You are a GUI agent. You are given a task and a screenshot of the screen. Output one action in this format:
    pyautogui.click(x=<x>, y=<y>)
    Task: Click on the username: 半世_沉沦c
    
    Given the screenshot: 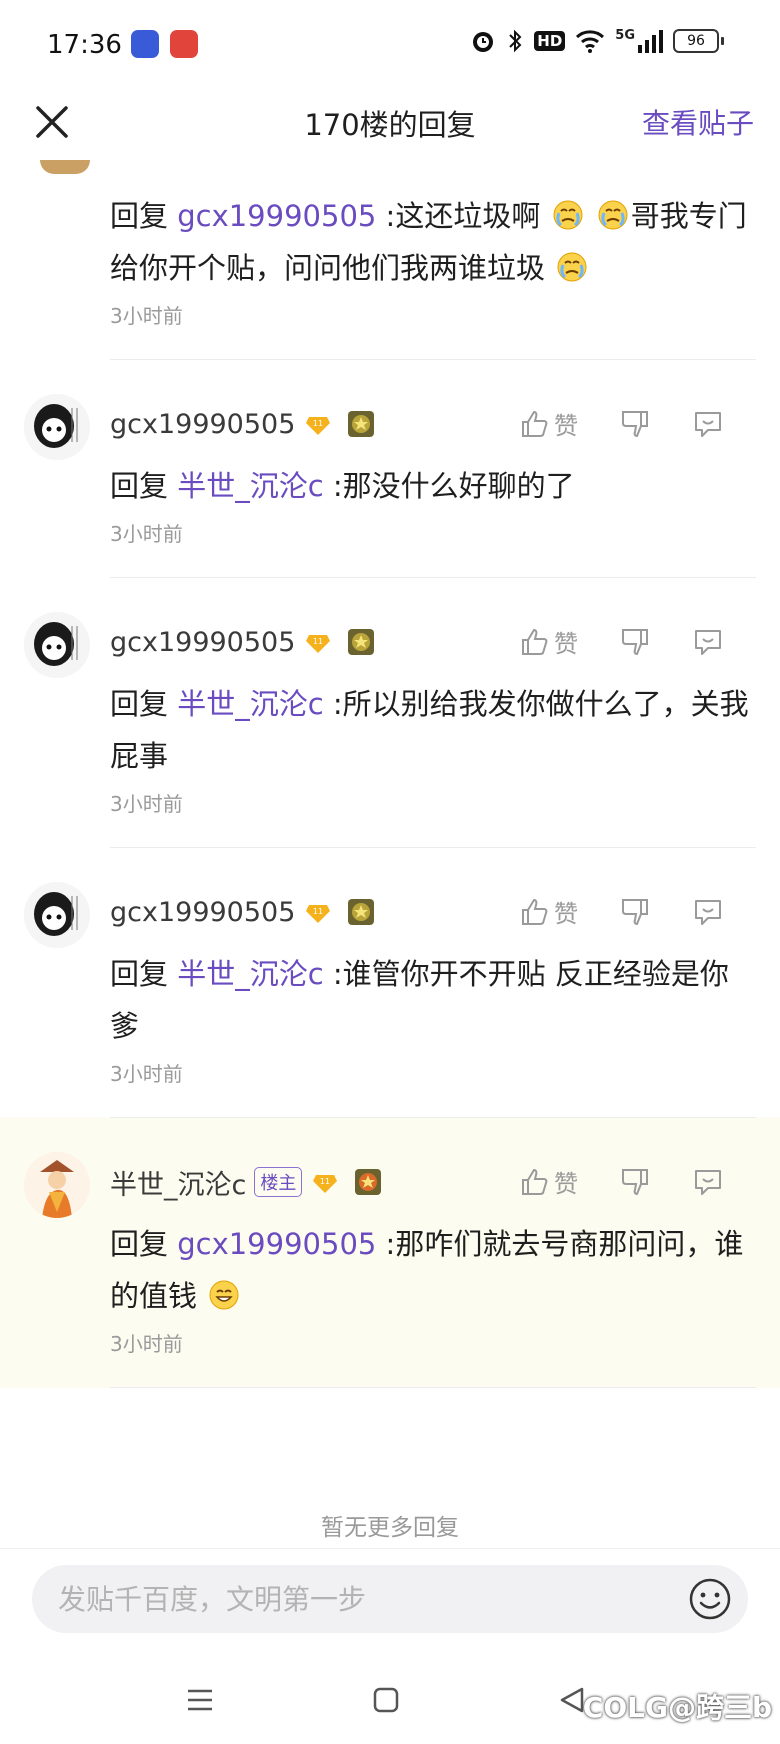 What is the action you would take?
    pyautogui.click(x=178, y=1182)
    